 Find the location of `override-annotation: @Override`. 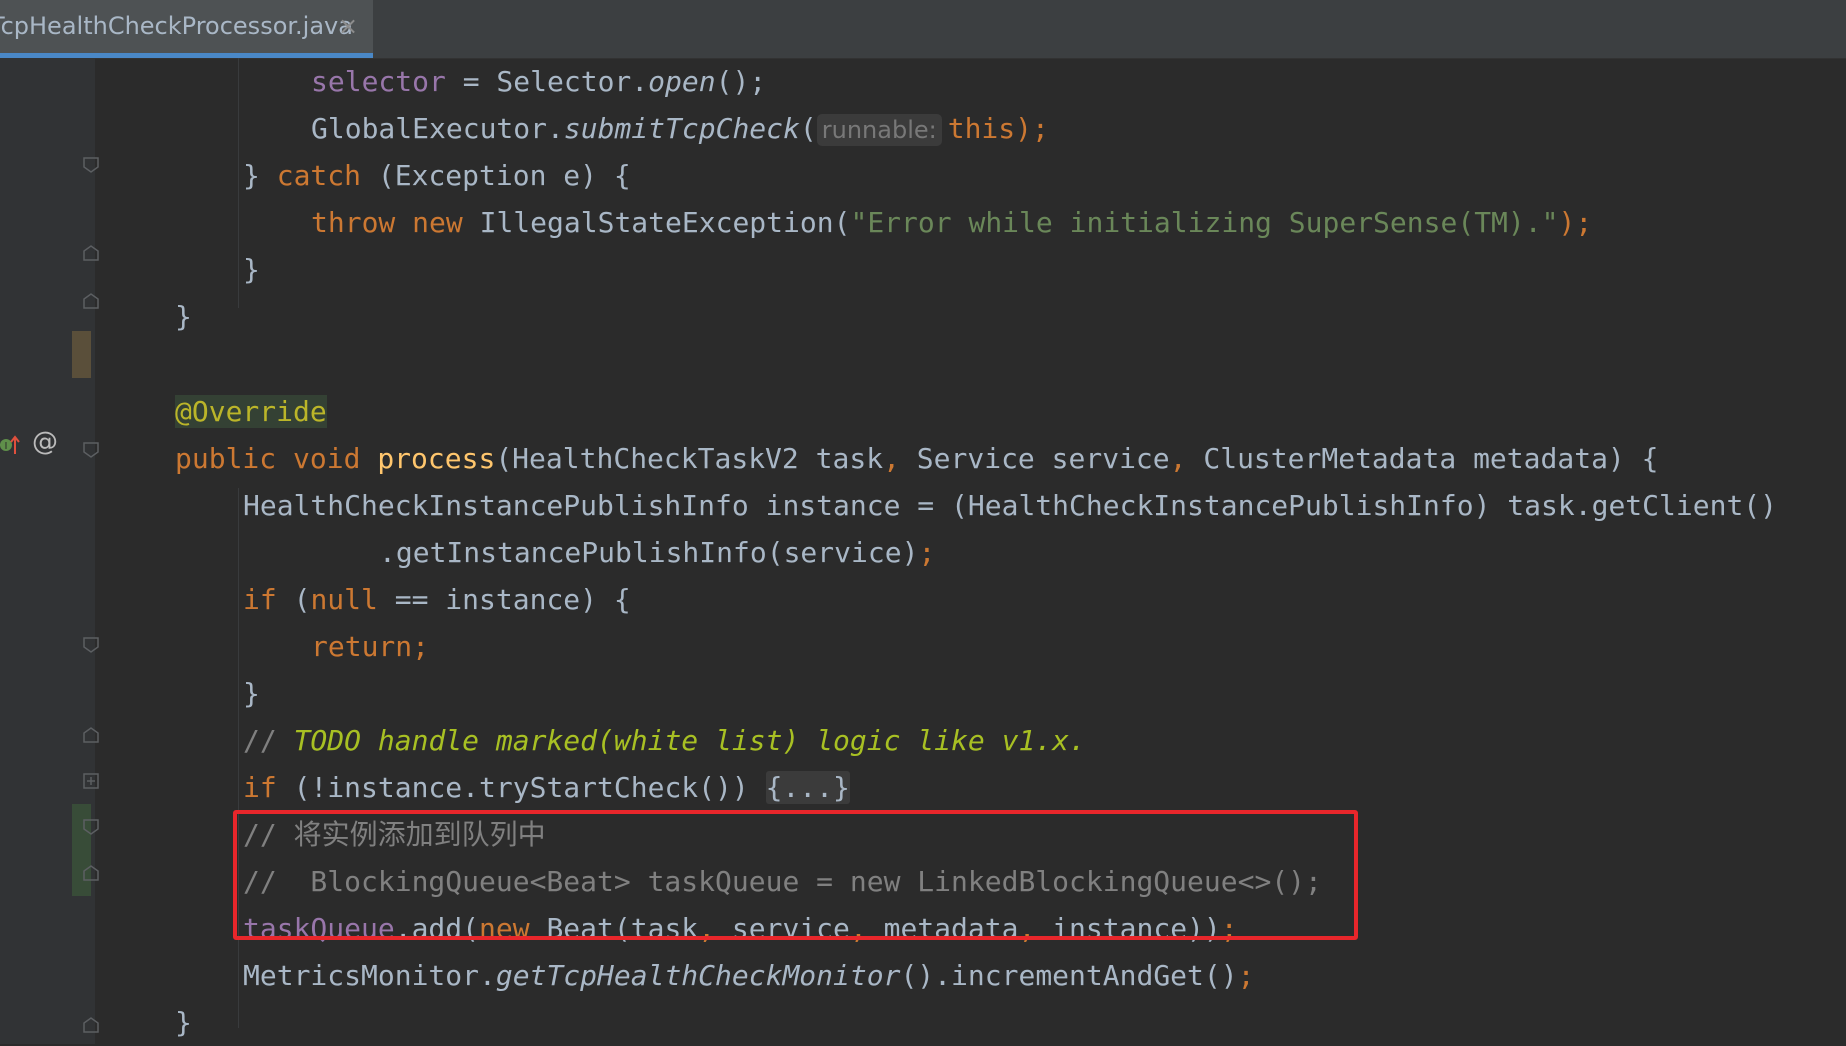

override-annotation: @Override is located at coordinates (251, 411).